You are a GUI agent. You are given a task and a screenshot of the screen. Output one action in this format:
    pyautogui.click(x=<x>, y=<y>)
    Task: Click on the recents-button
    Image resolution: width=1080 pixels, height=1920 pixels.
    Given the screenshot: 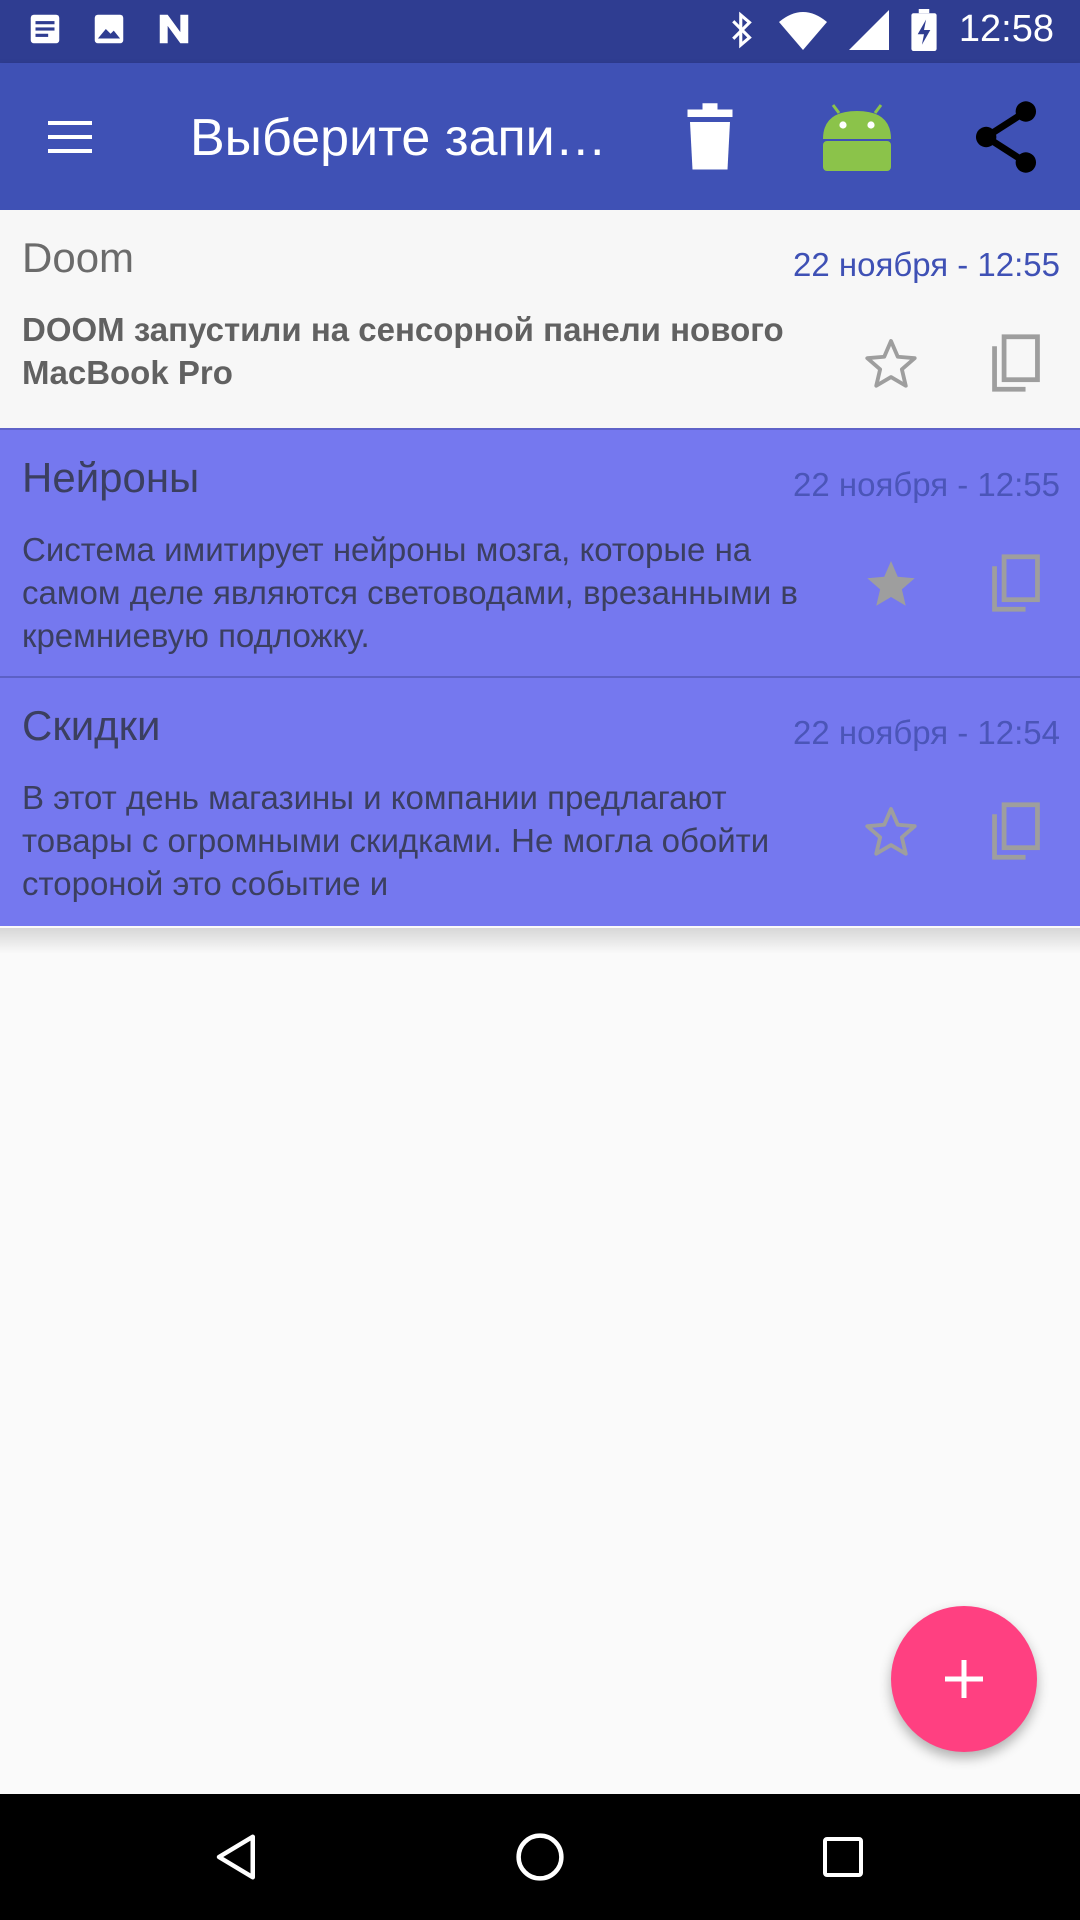 What is the action you would take?
    pyautogui.click(x=843, y=1857)
    